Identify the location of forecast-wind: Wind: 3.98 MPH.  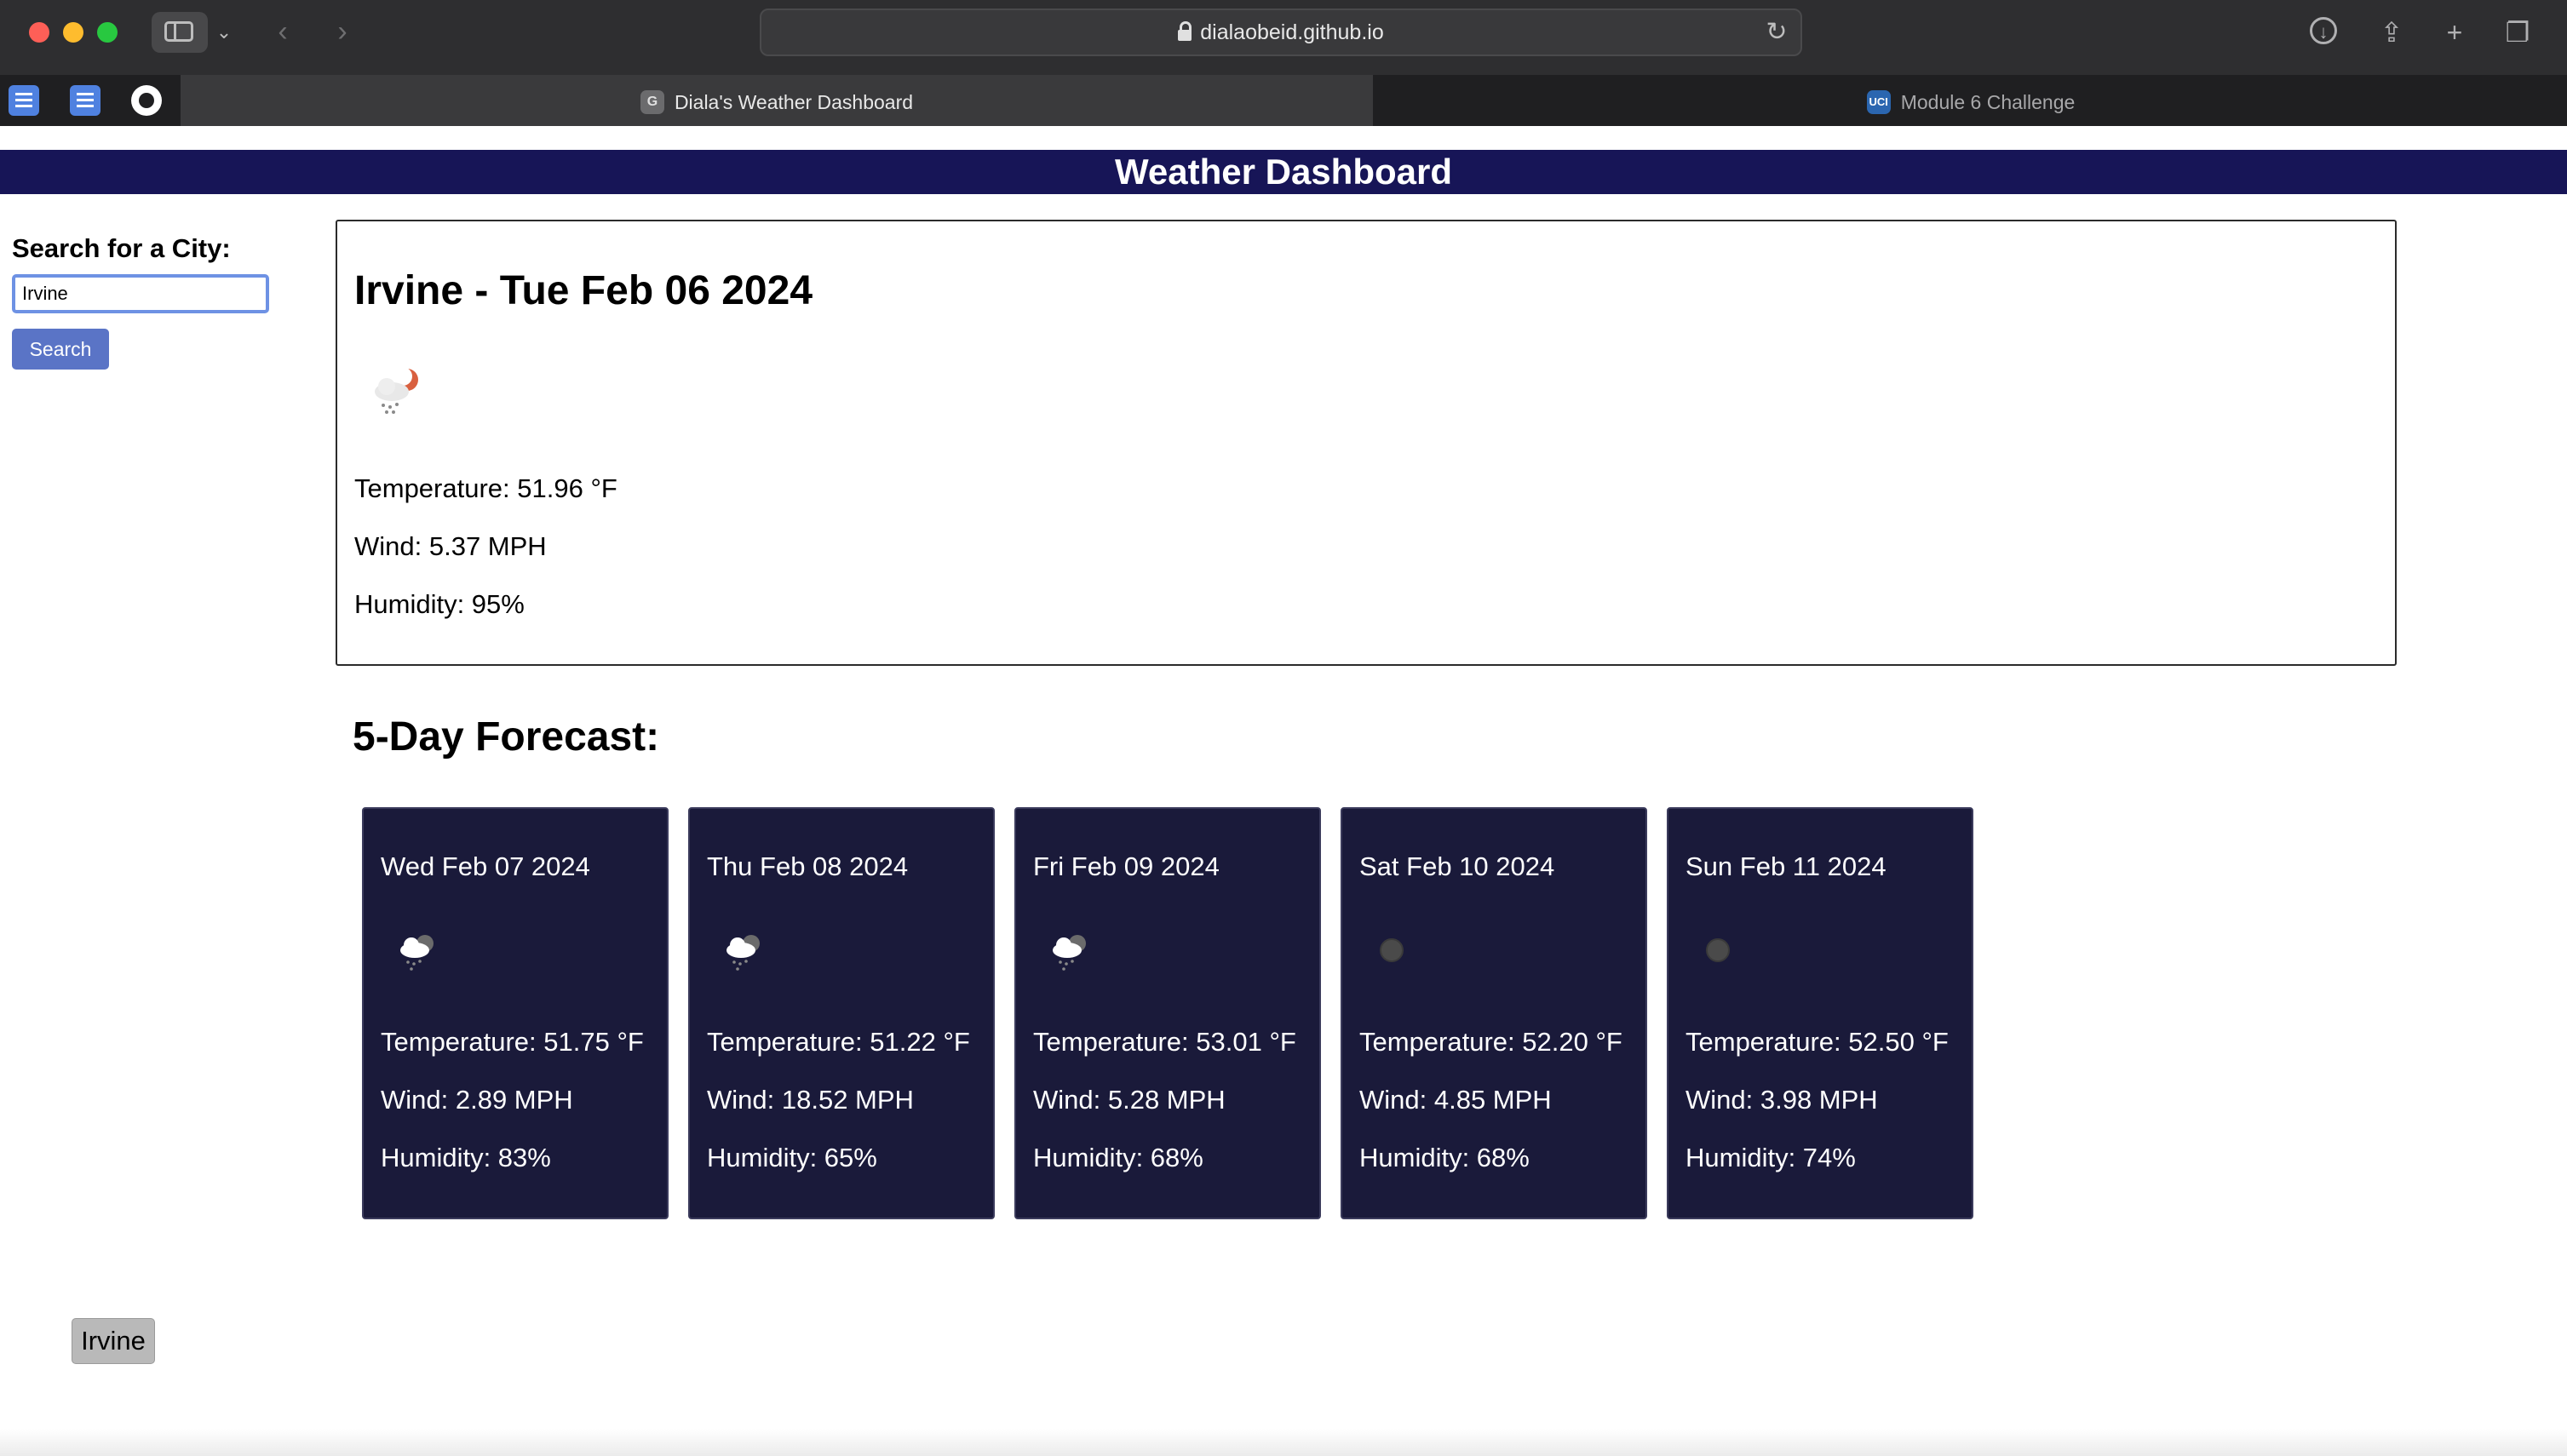
(1782, 1100).